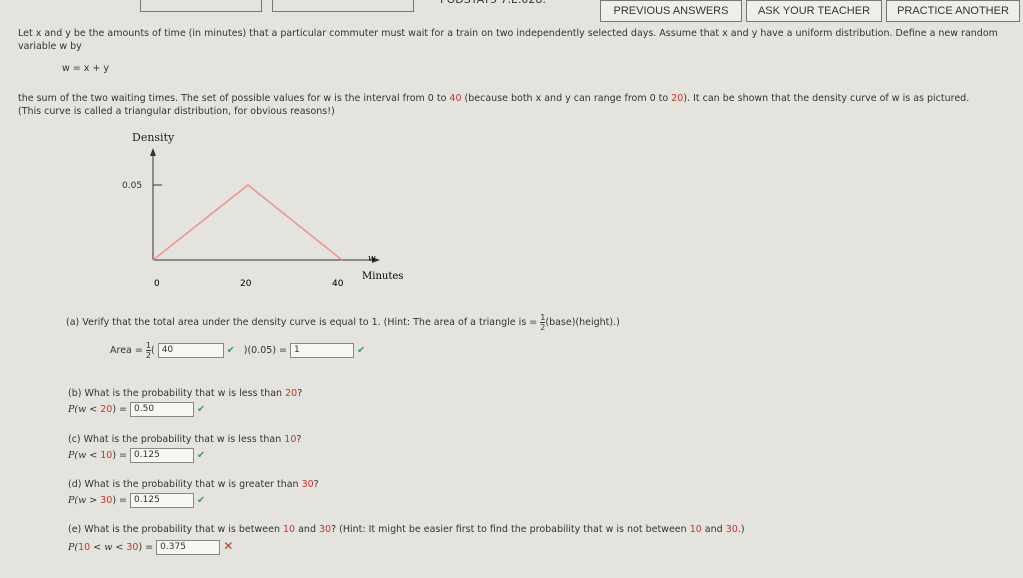 This screenshot has height=578, width=1023. I want to click on part-c-input: 0.125, so click(162, 455).